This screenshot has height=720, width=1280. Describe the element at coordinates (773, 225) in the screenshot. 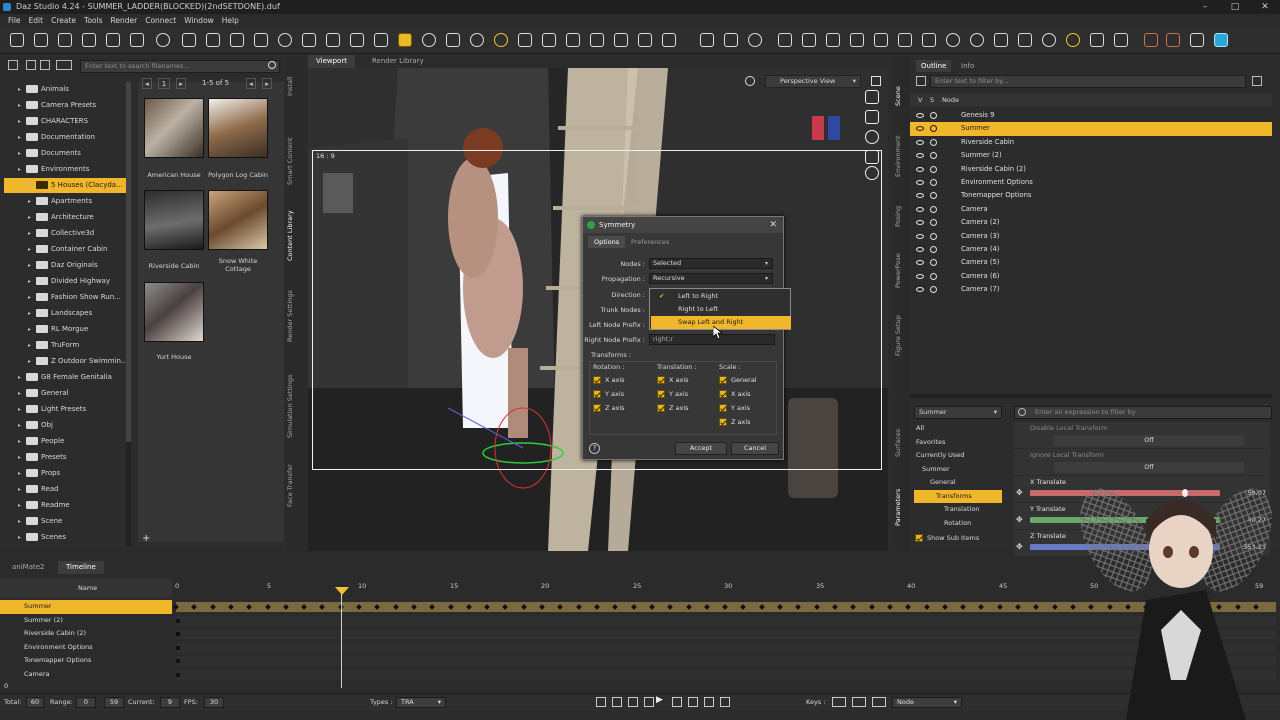

I see `close-icon: ✕` at that location.